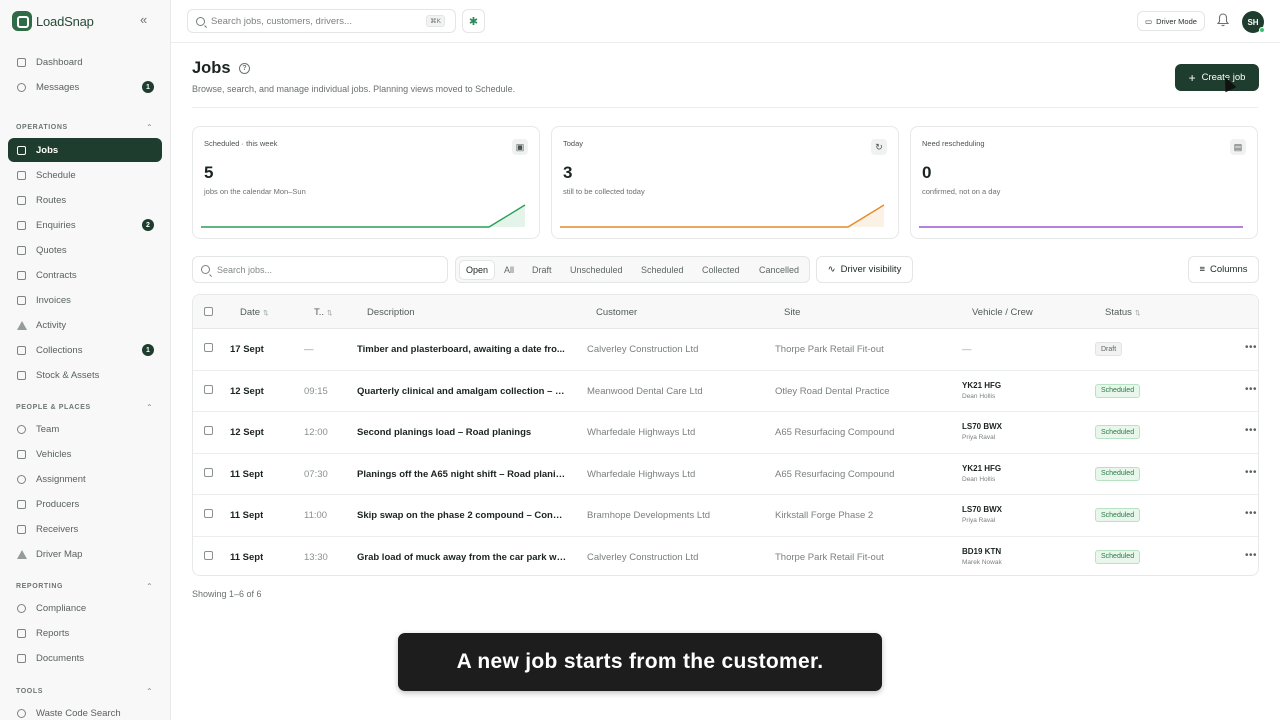  I want to click on sidebar-item-activity: Activity, so click(85, 325).